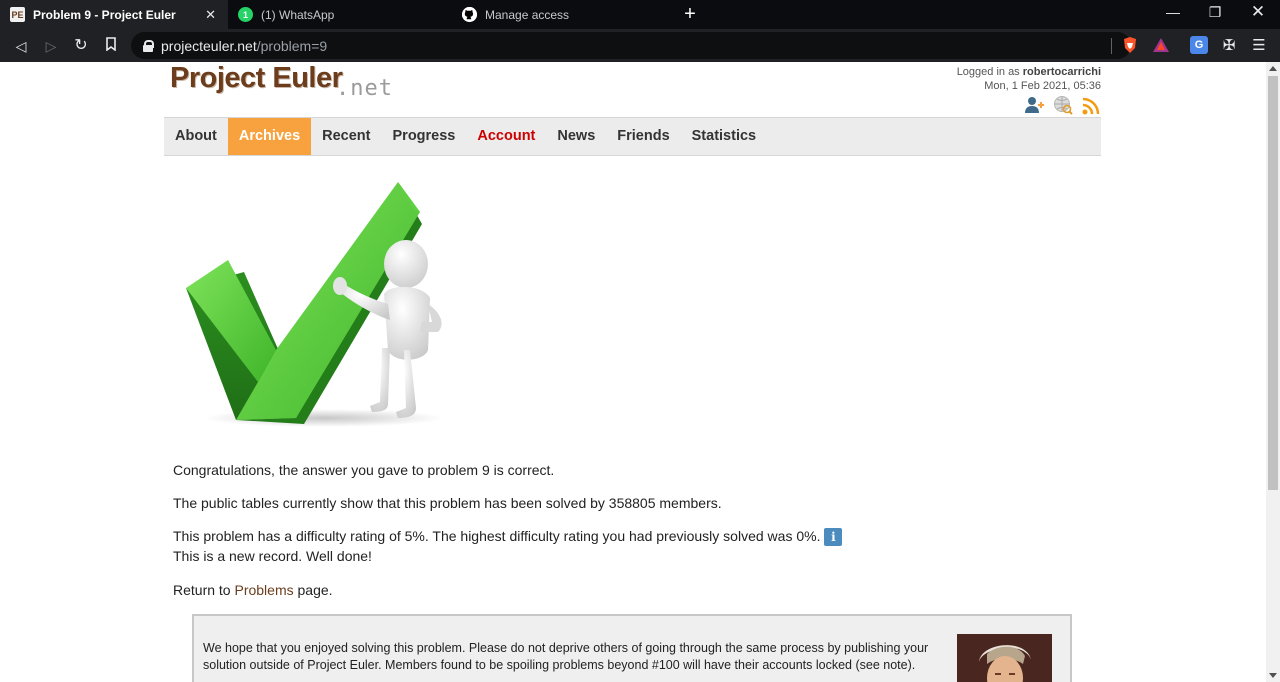 This screenshot has height=682, width=1280. Describe the element at coordinates (81, 46) in the screenshot. I see `reload-icon: ↻` at that location.